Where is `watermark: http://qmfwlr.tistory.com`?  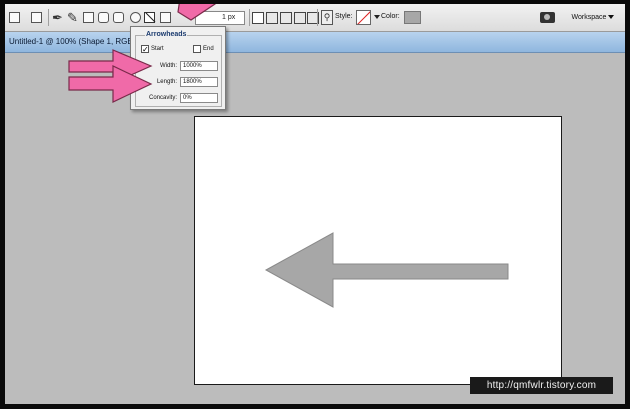 watermark: http://qmfwlr.tistory.com is located at coordinates (541, 385).